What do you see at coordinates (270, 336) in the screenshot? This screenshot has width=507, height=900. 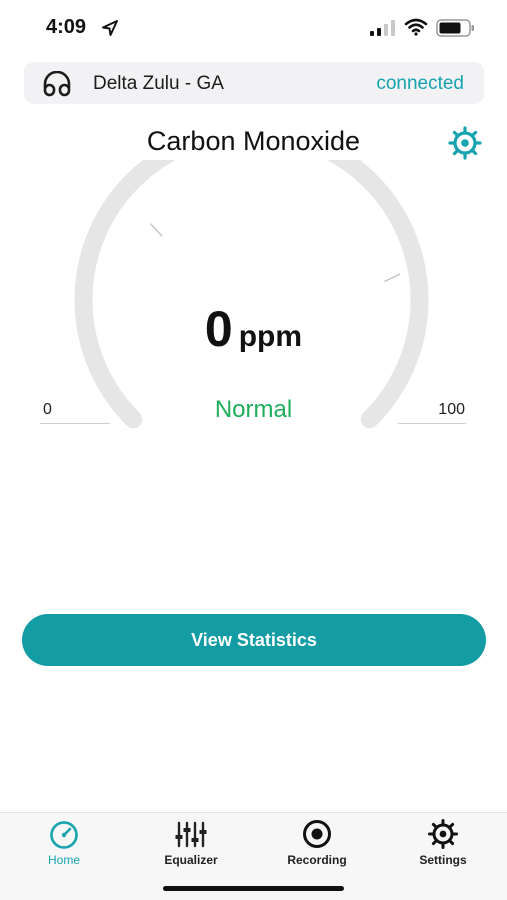 I see `co-unit: ppm` at bounding box center [270, 336].